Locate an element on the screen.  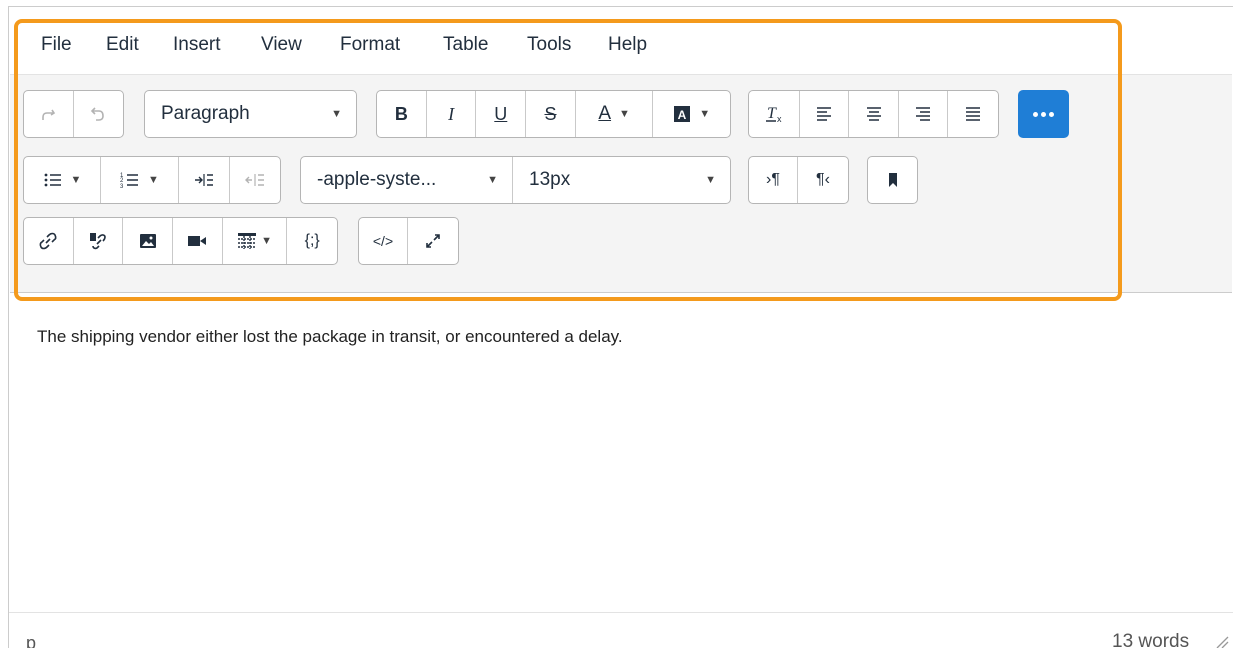
justify-button is located at coordinates (973, 114).